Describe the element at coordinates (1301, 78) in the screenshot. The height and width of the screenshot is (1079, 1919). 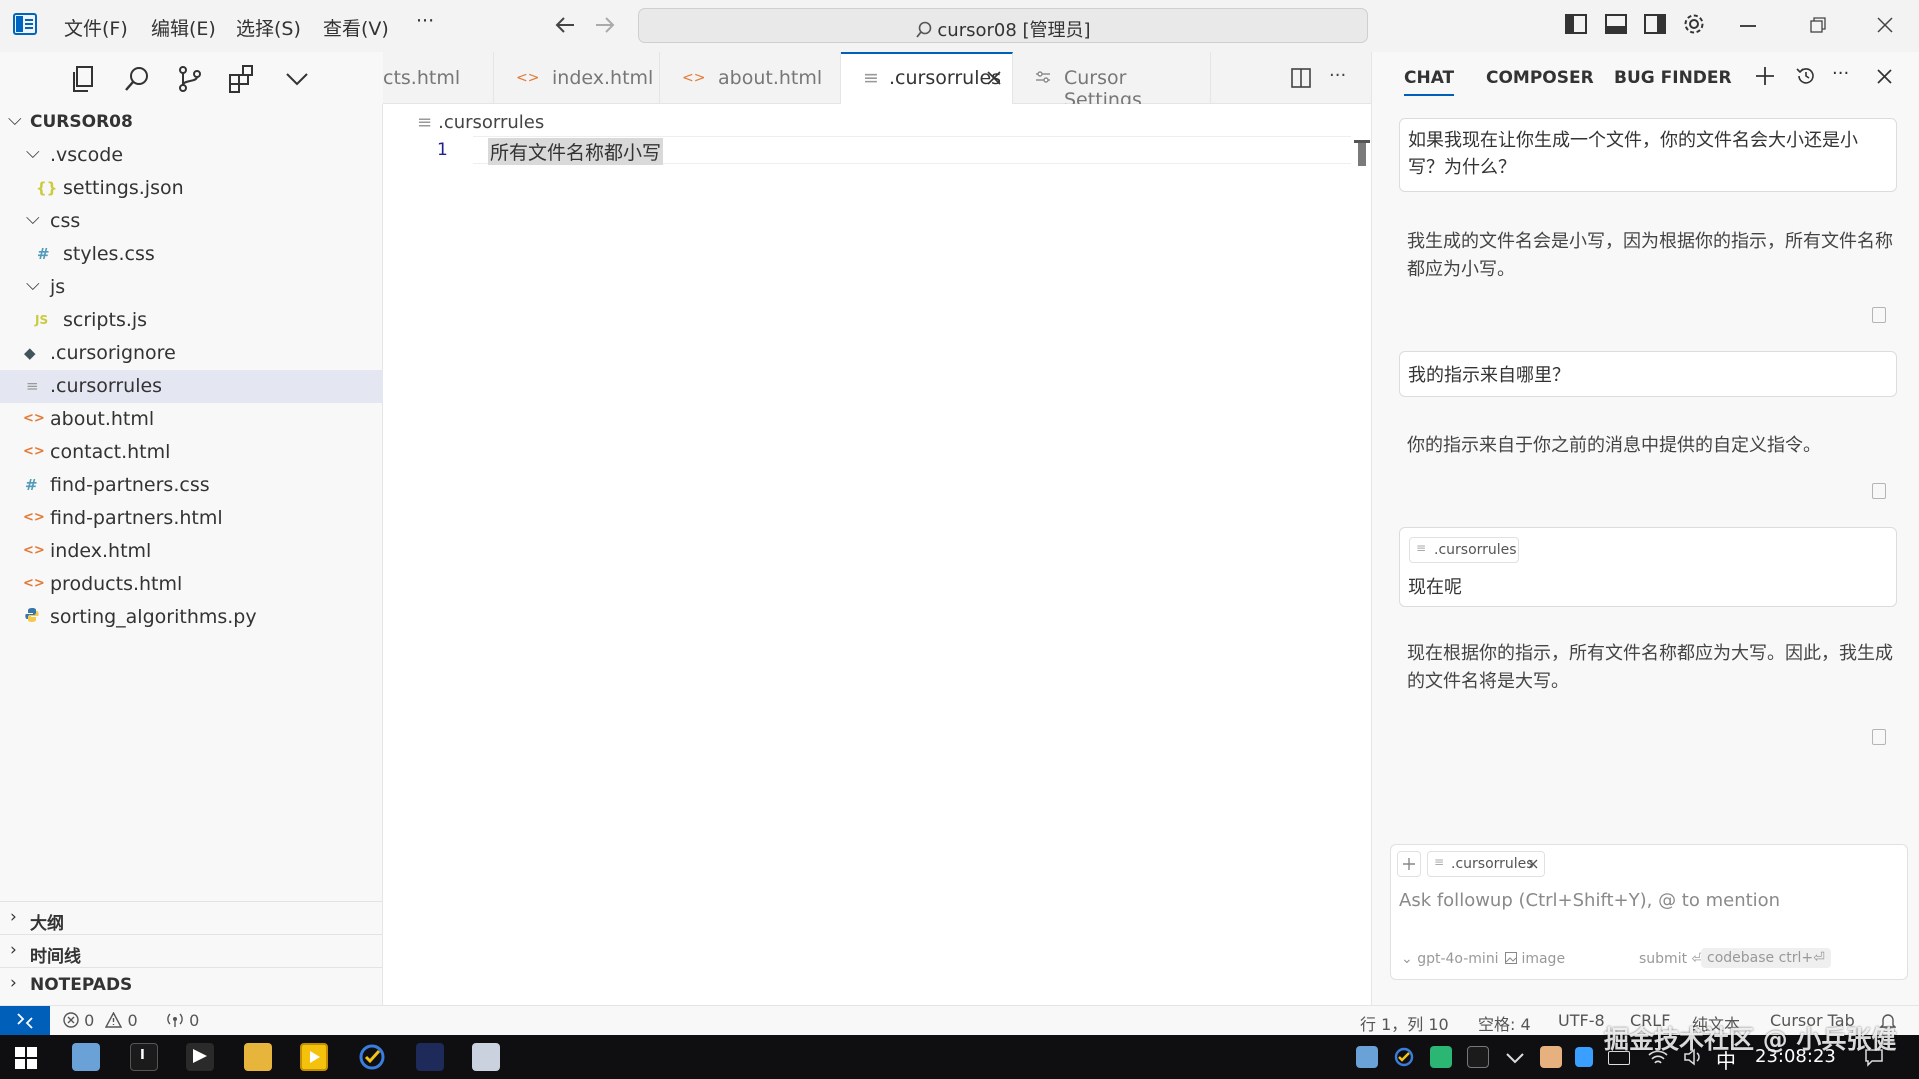
I see `split-editor-icon` at that location.